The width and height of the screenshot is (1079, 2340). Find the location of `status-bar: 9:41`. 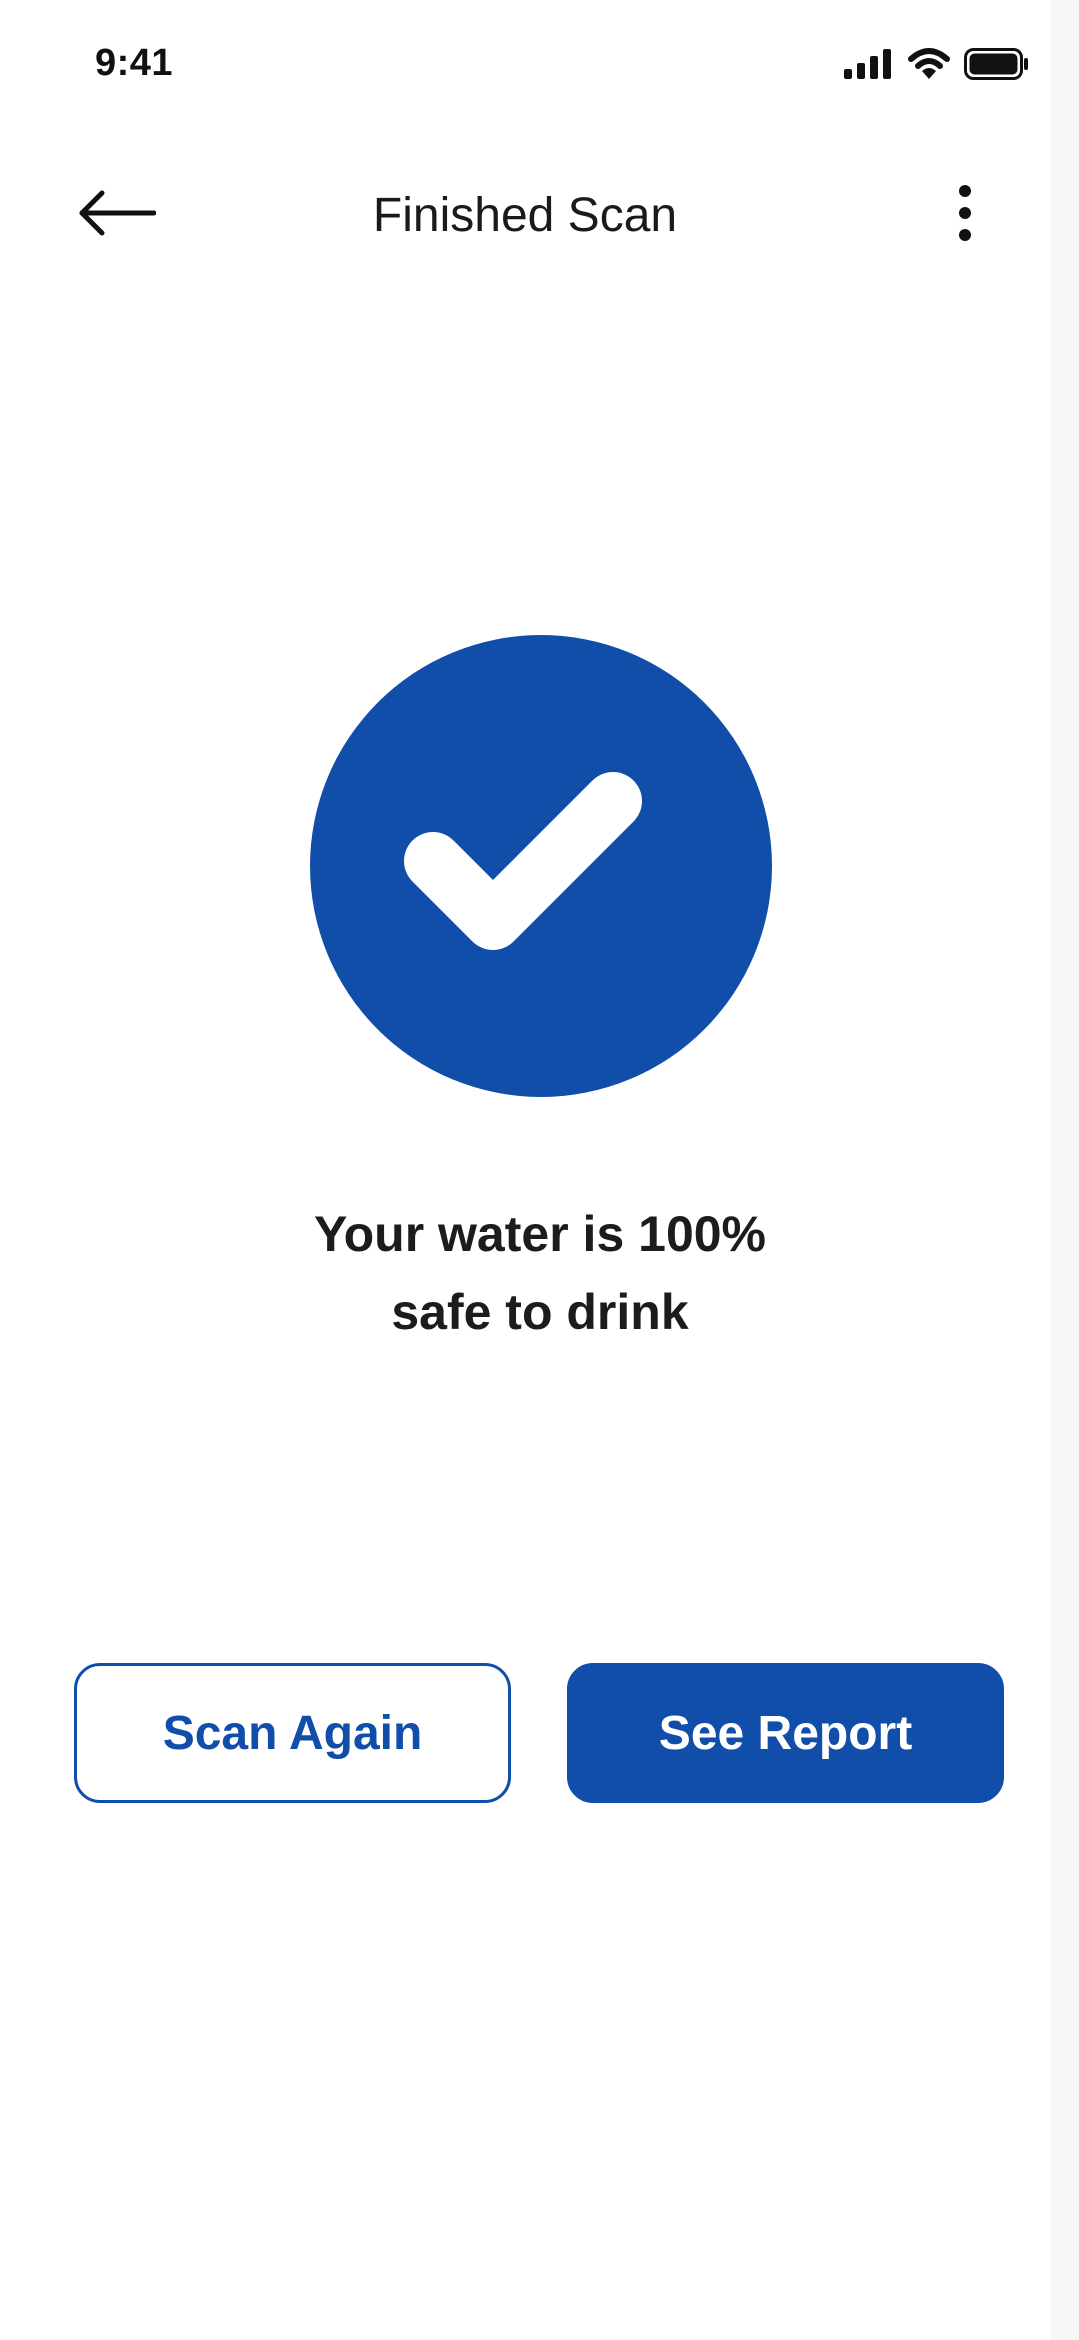

status-bar: 9:41 is located at coordinates (525, 65).